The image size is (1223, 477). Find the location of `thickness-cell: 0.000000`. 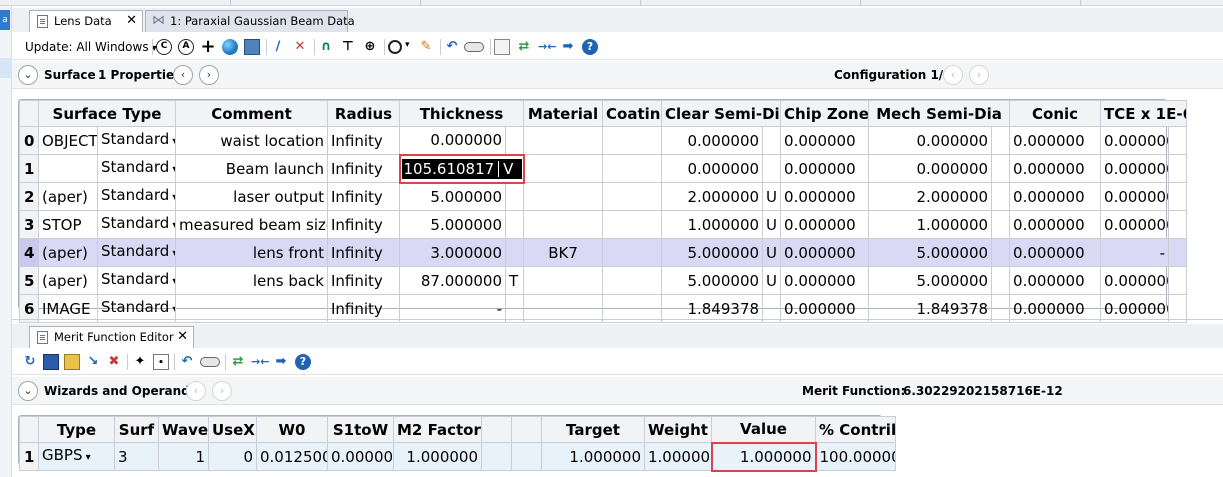

thickness-cell: 0.000000 is located at coordinates (452, 140).